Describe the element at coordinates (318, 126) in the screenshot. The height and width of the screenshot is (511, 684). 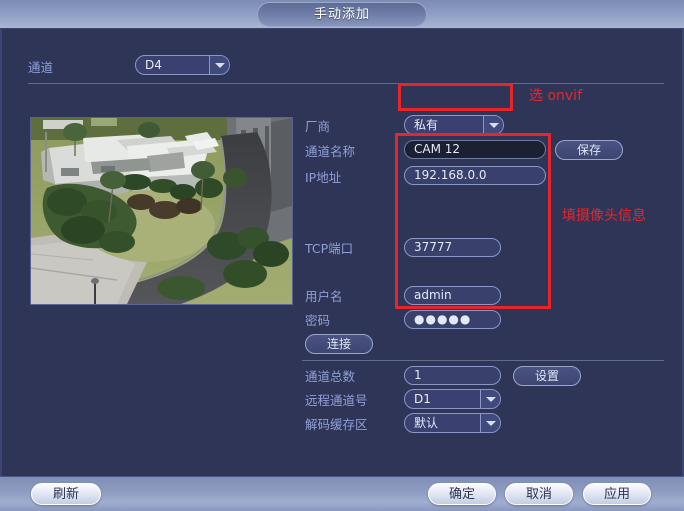
I see `manufacturer-label: 厂商` at that location.